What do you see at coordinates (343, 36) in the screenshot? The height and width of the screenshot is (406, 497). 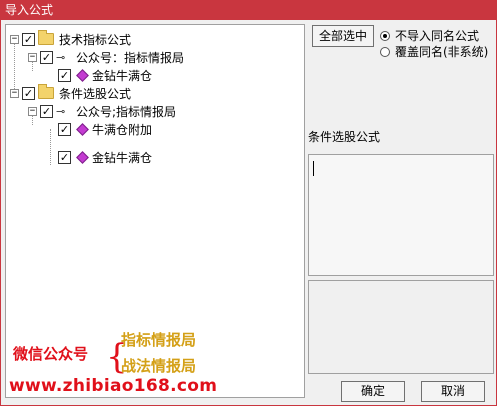 I see `select-all-button: 全部选中` at bounding box center [343, 36].